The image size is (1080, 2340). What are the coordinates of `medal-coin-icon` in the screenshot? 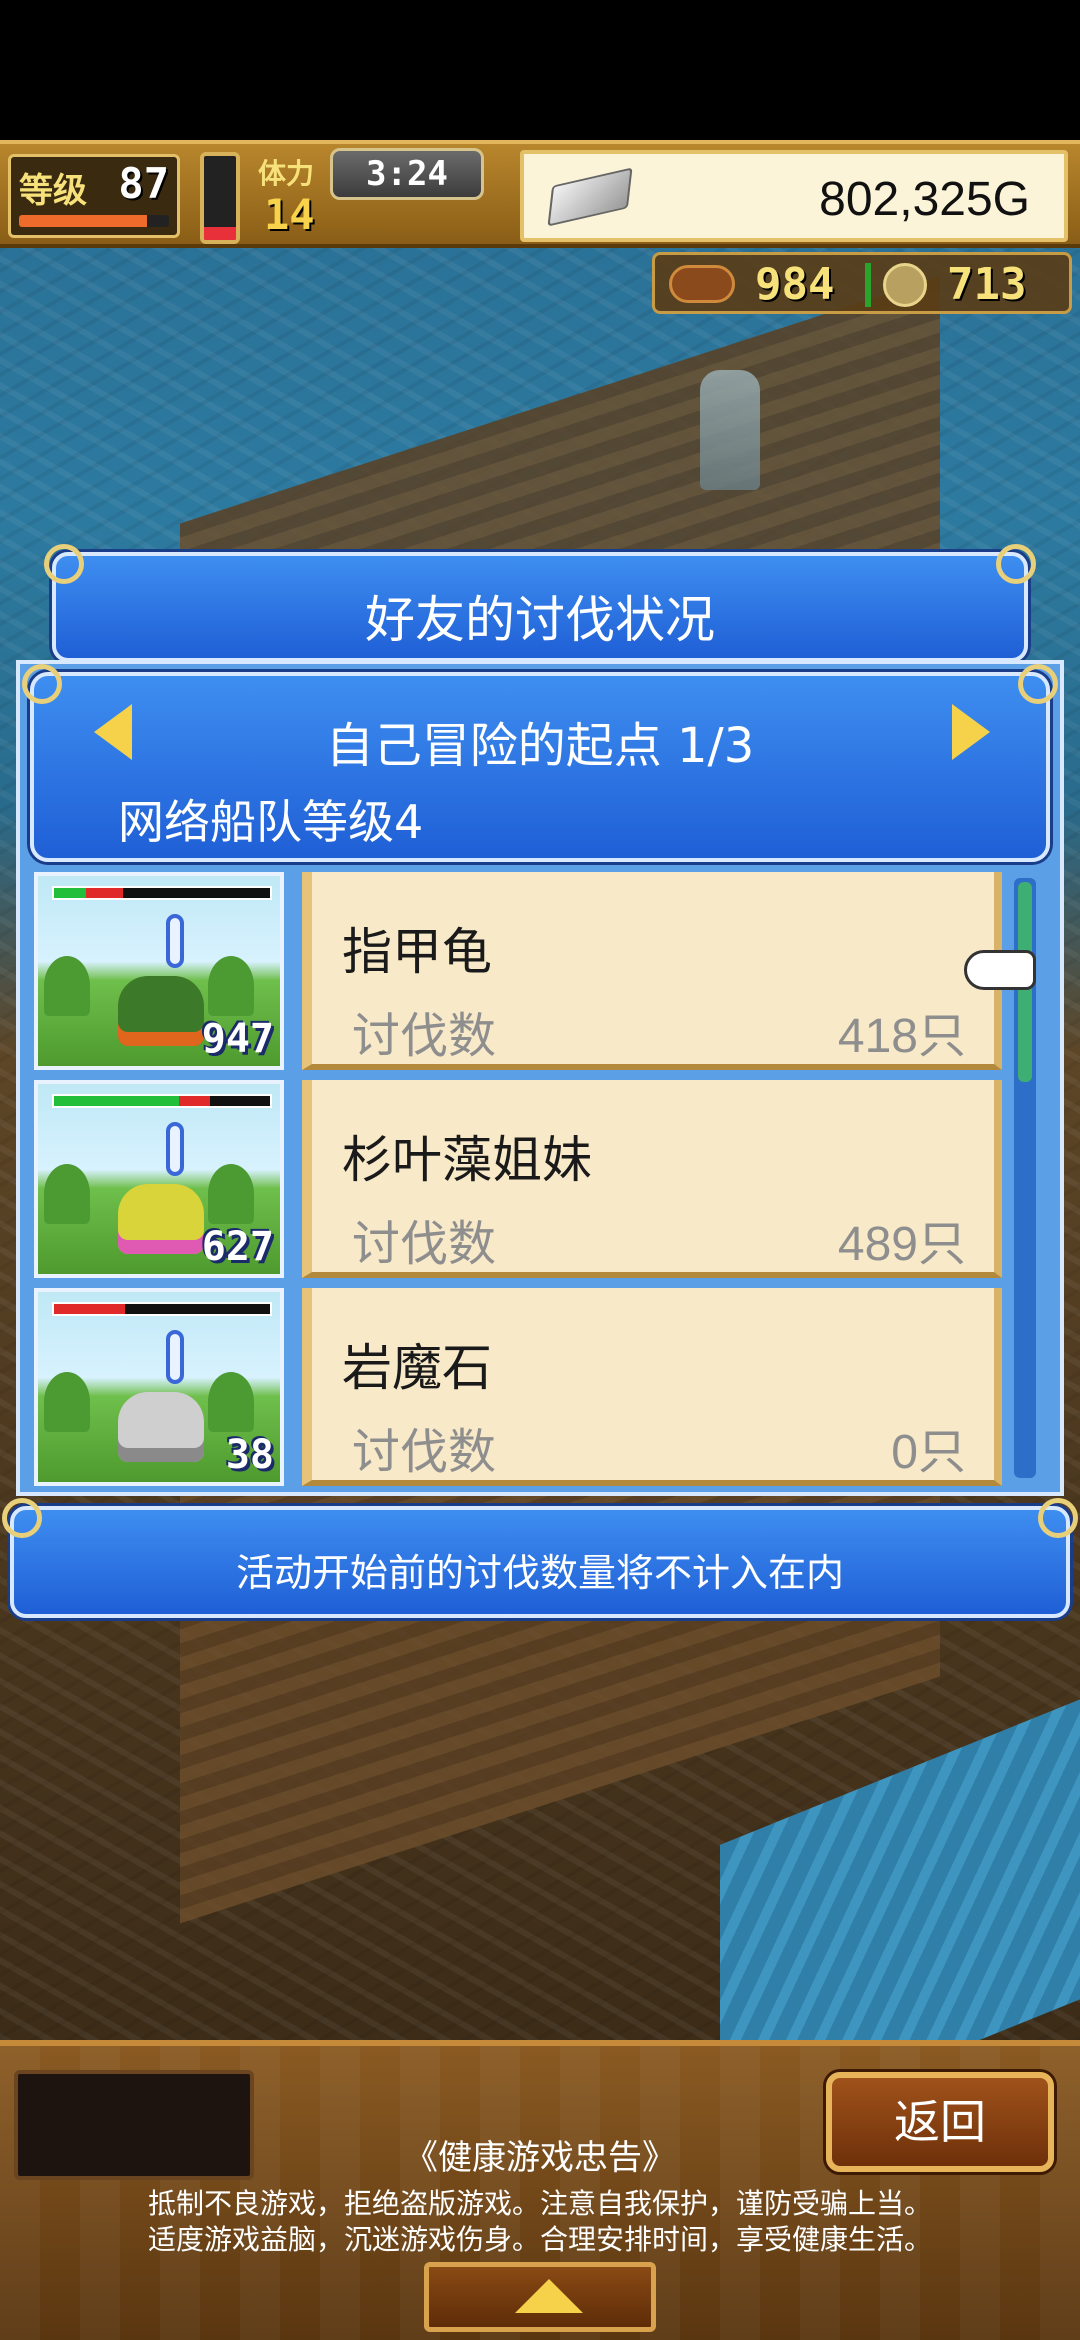 It's located at (905, 285).